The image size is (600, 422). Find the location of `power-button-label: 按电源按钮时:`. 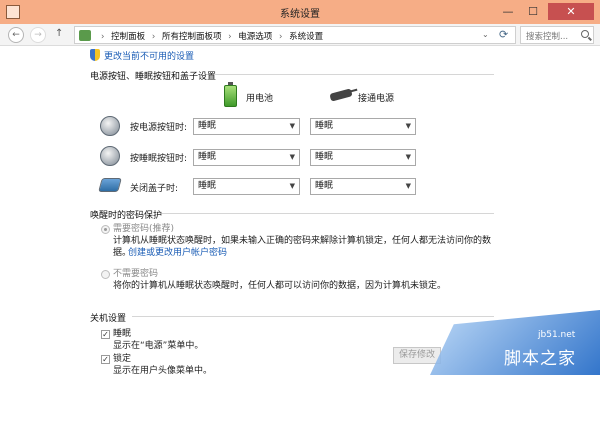

power-button-label: 按电源按钮时: is located at coordinates (159, 128).